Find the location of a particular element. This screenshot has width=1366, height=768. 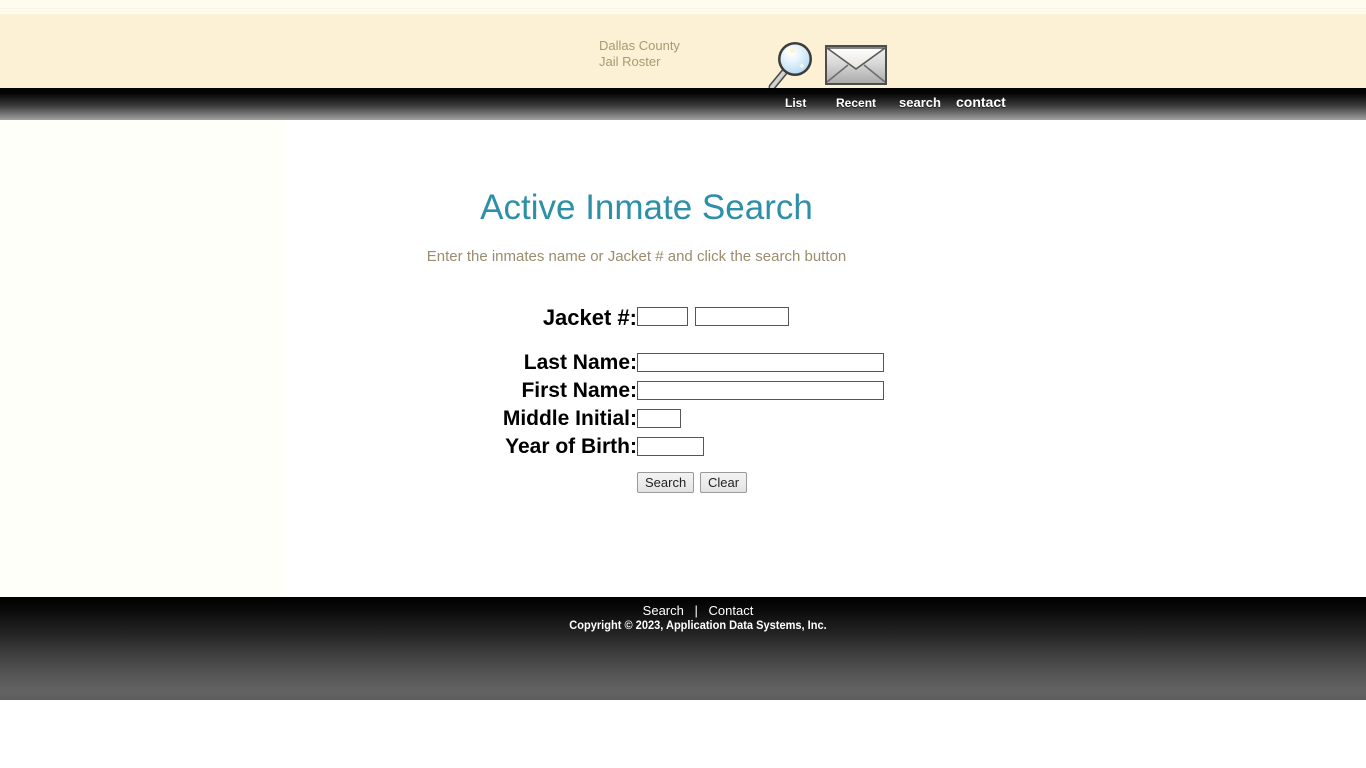

site-title: Dallas County Jail Roster is located at coordinates (639, 54).